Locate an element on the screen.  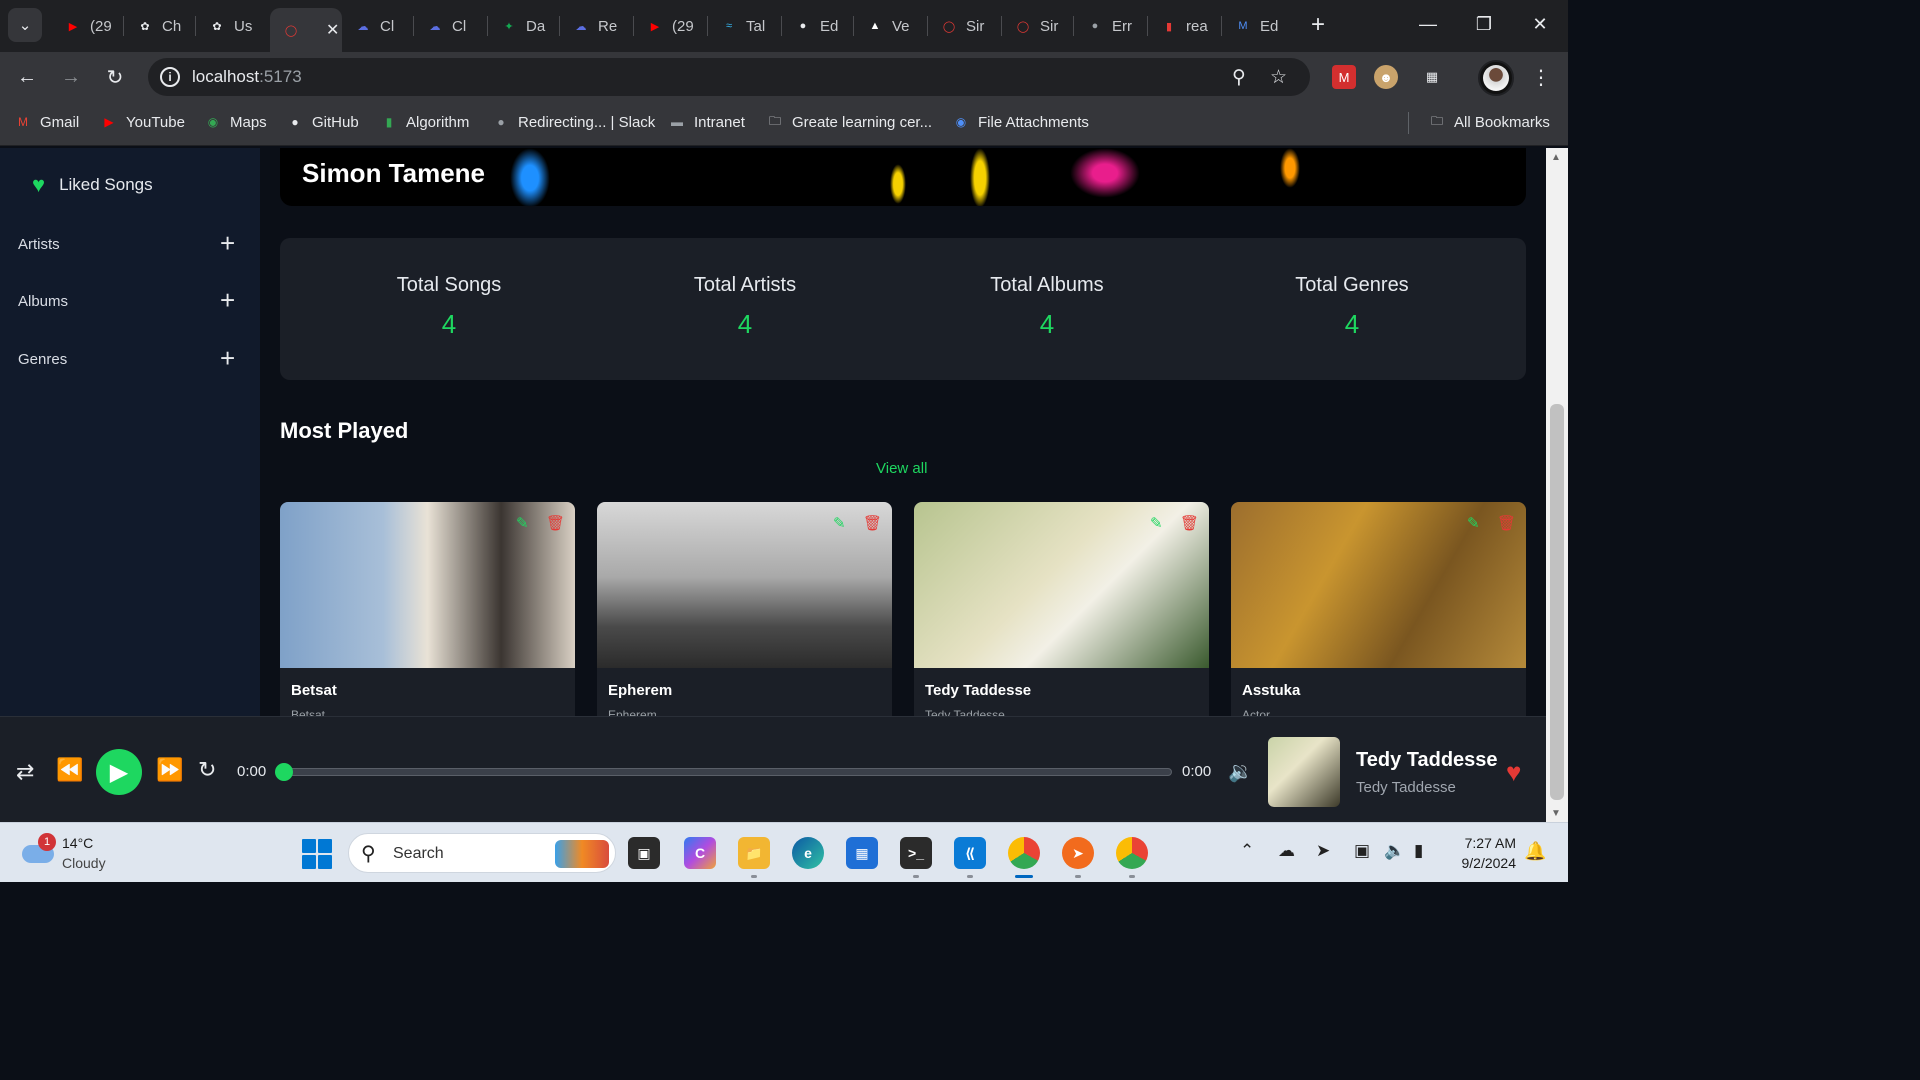
song-card: ✎ 🗑 Epherem Epherem is located at coordinates (744, 609).